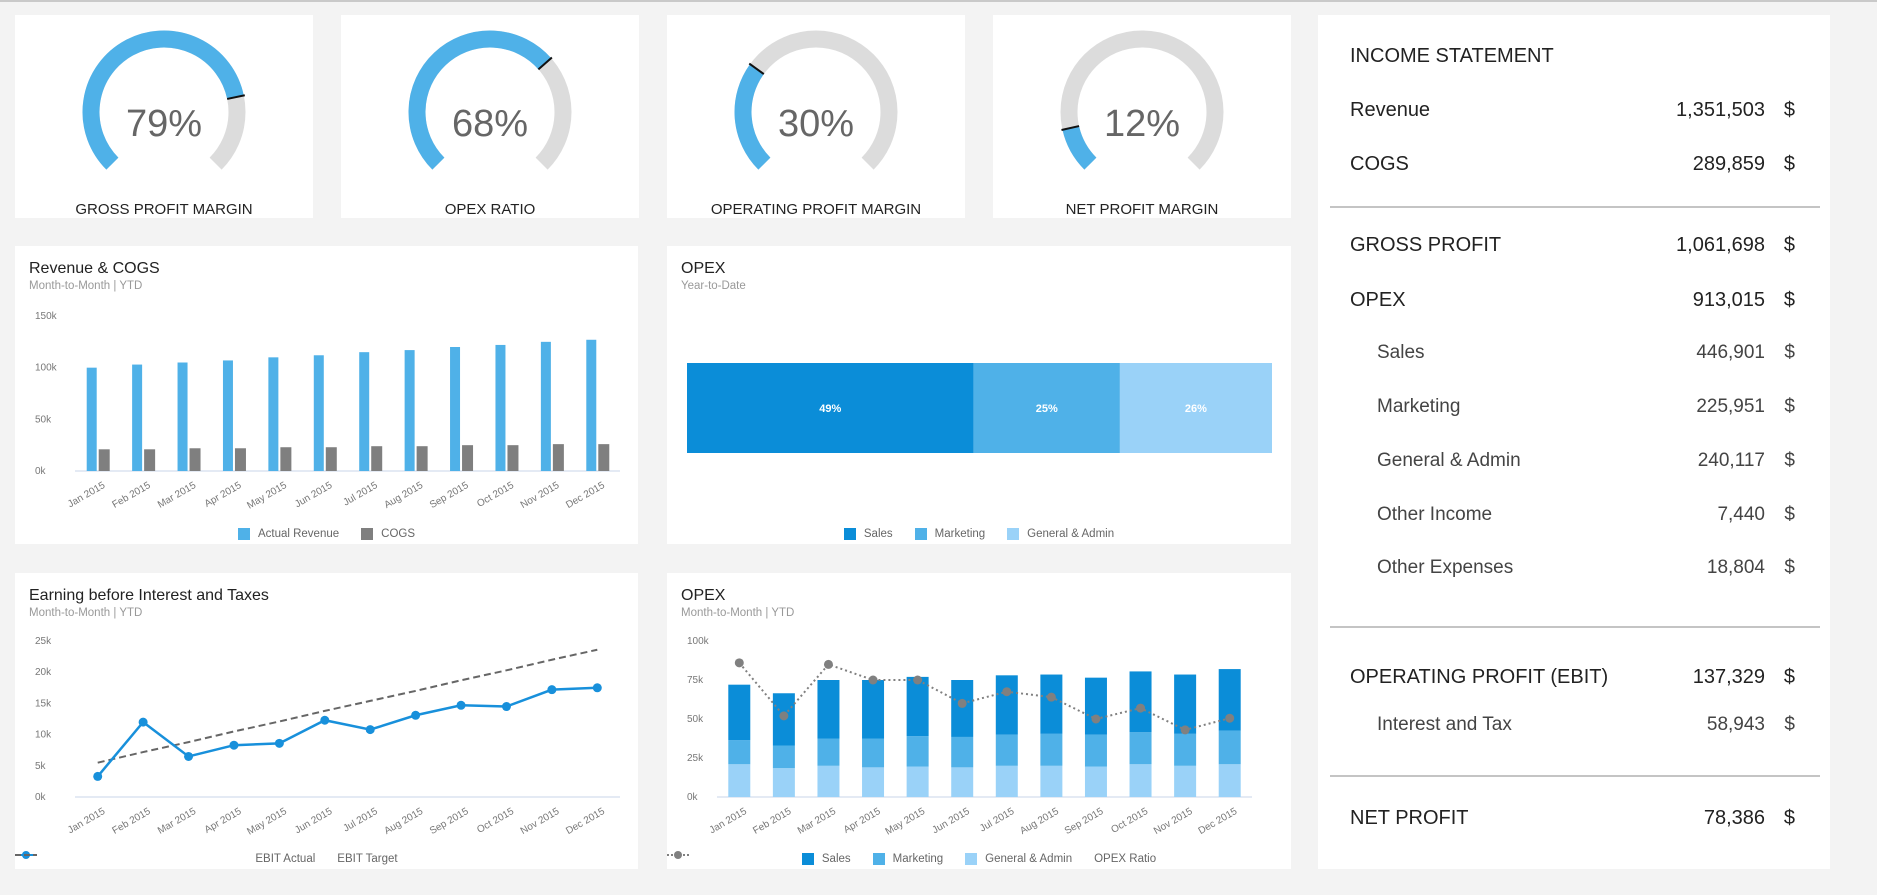  Describe the element at coordinates (1142, 124) in the screenshot. I see `gauge-value: 12%` at that location.